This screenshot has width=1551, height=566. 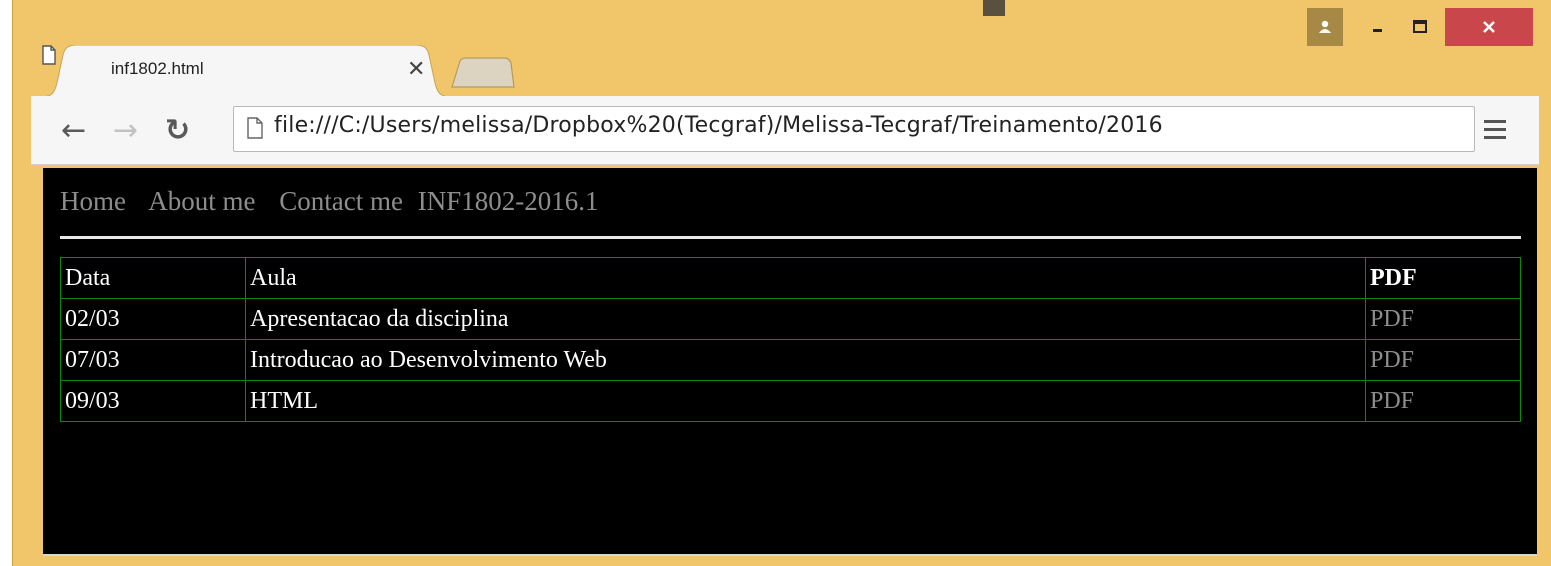 I want to click on close-window-button, so click(x=1489, y=27).